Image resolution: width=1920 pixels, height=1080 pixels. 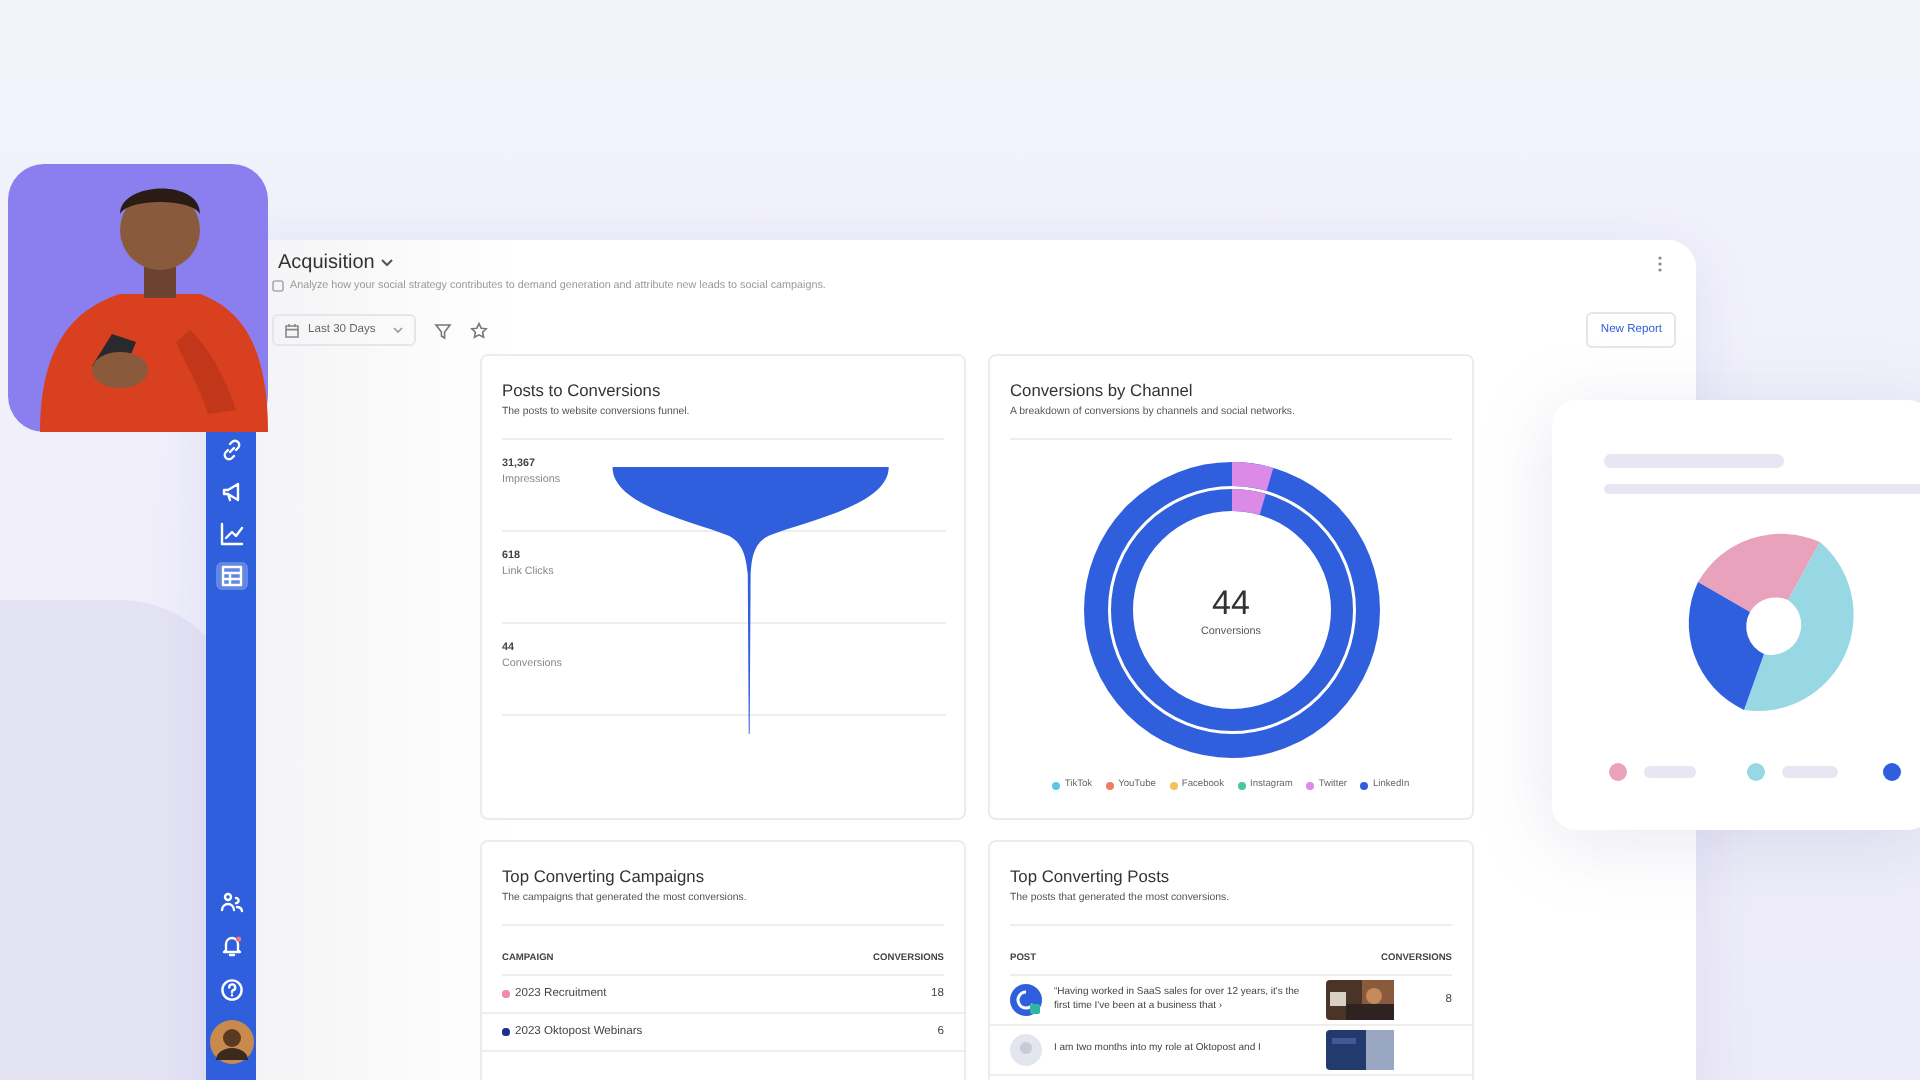 What do you see at coordinates (1091, 876) in the screenshot?
I see `card-title: Top Converting Posts` at bounding box center [1091, 876].